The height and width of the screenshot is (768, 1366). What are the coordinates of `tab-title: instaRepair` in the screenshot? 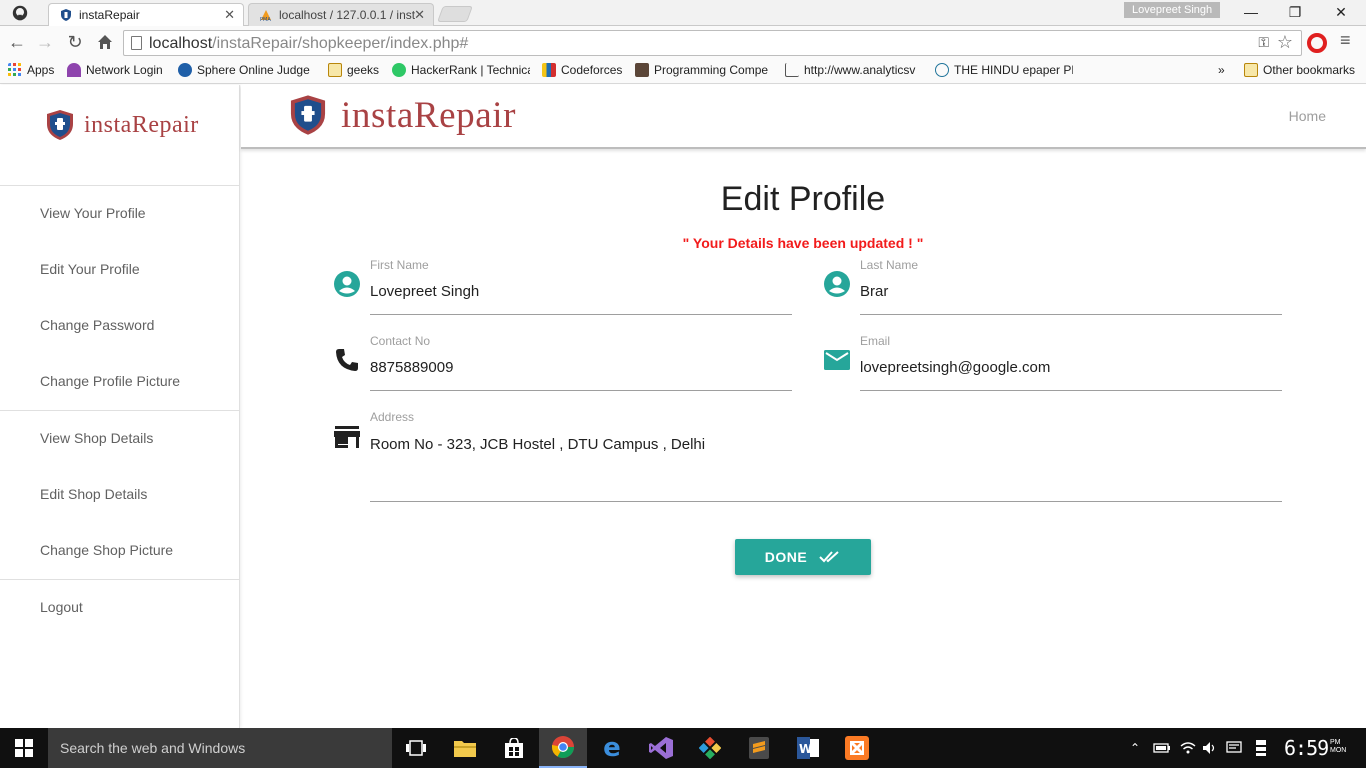 It's located at (109, 15).